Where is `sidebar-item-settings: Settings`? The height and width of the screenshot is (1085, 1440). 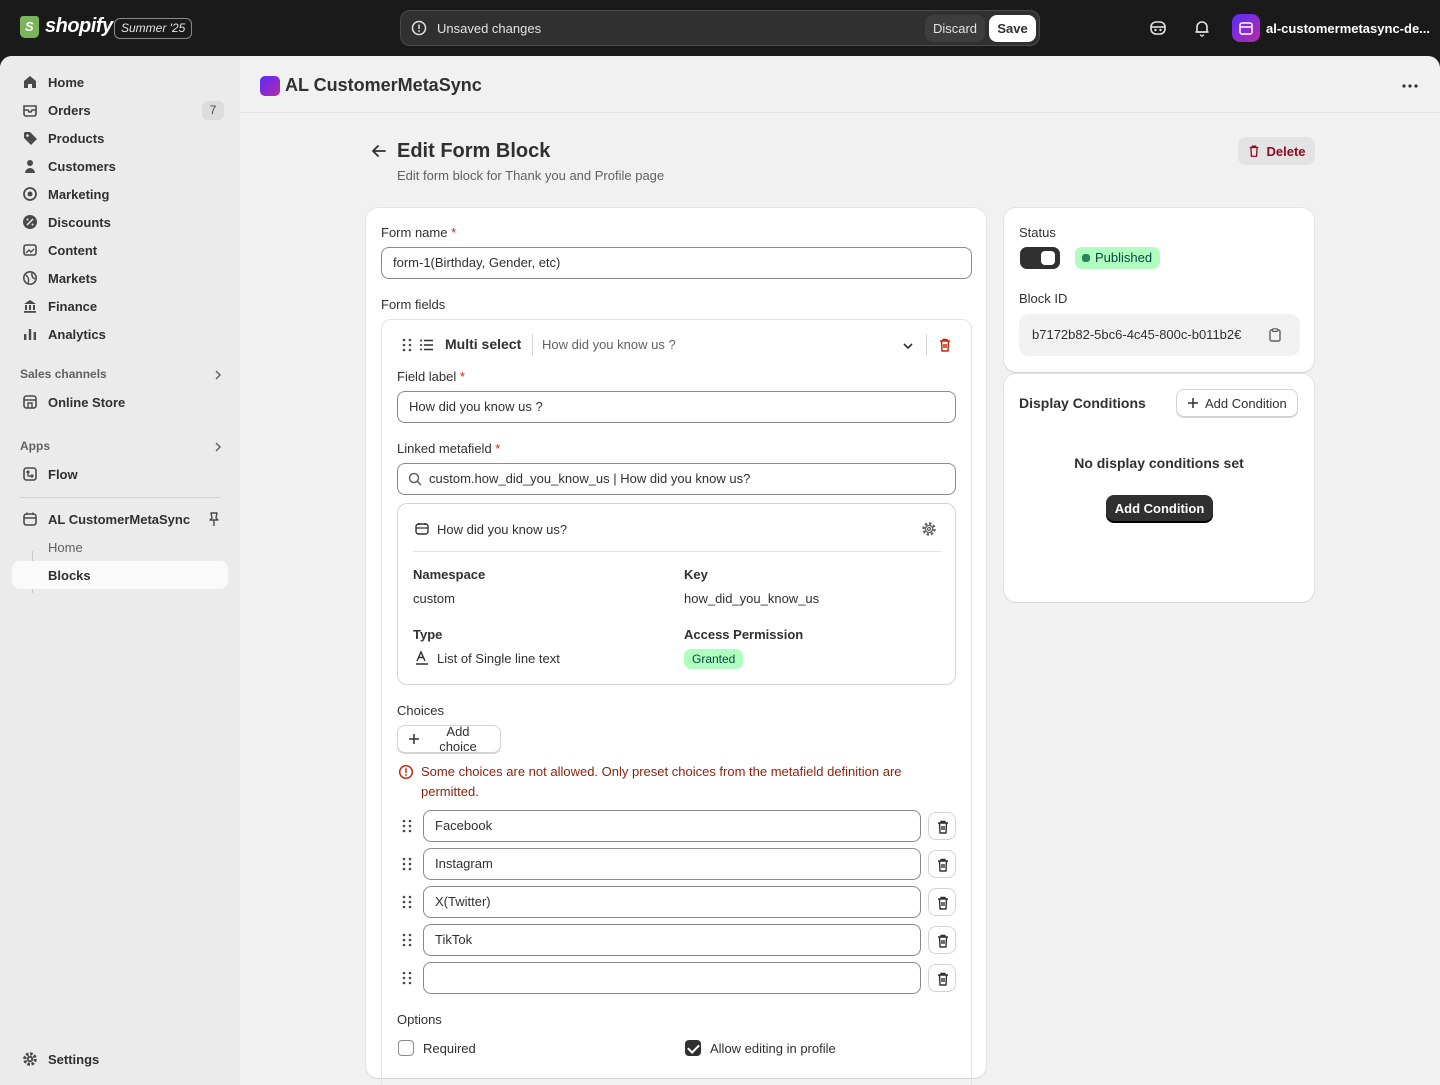 sidebar-item-settings: Settings is located at coordinates (120, 1059).